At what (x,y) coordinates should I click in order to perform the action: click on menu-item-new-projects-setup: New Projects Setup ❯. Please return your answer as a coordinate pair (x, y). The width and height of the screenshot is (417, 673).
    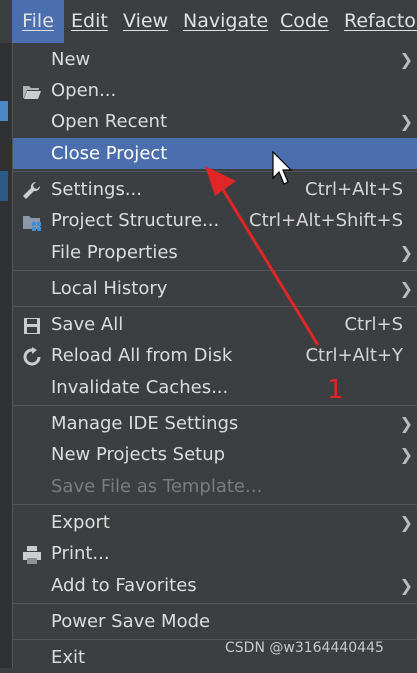
    Looking at the image, I should click on (215, 454).